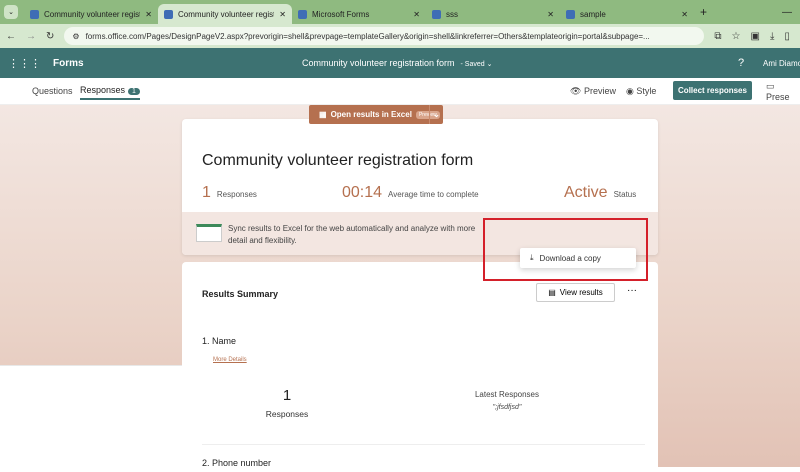 The height and width of the screenshot is (472, 800). Describe the element at coordinates (717, 36) in the screenshot. I see `install-icon: ⧉` at that location.